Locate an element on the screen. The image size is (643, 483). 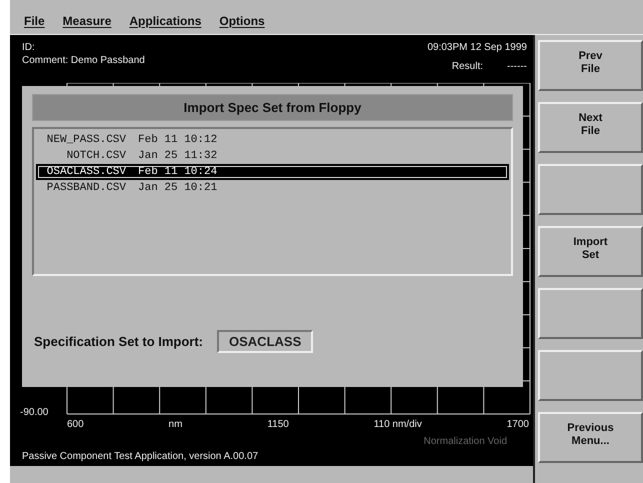
softkey-button: Import Set is located at coordinates (590, 251).